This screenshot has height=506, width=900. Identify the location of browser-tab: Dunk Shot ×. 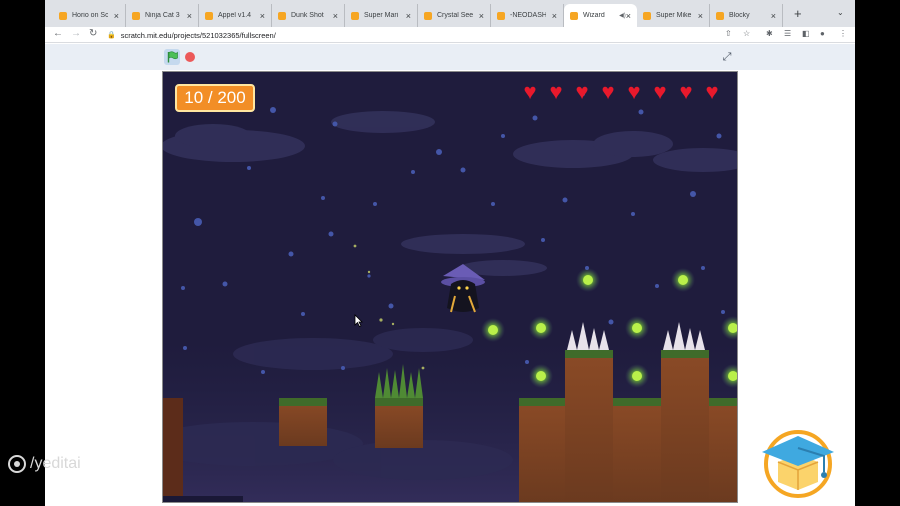
(308, 15).